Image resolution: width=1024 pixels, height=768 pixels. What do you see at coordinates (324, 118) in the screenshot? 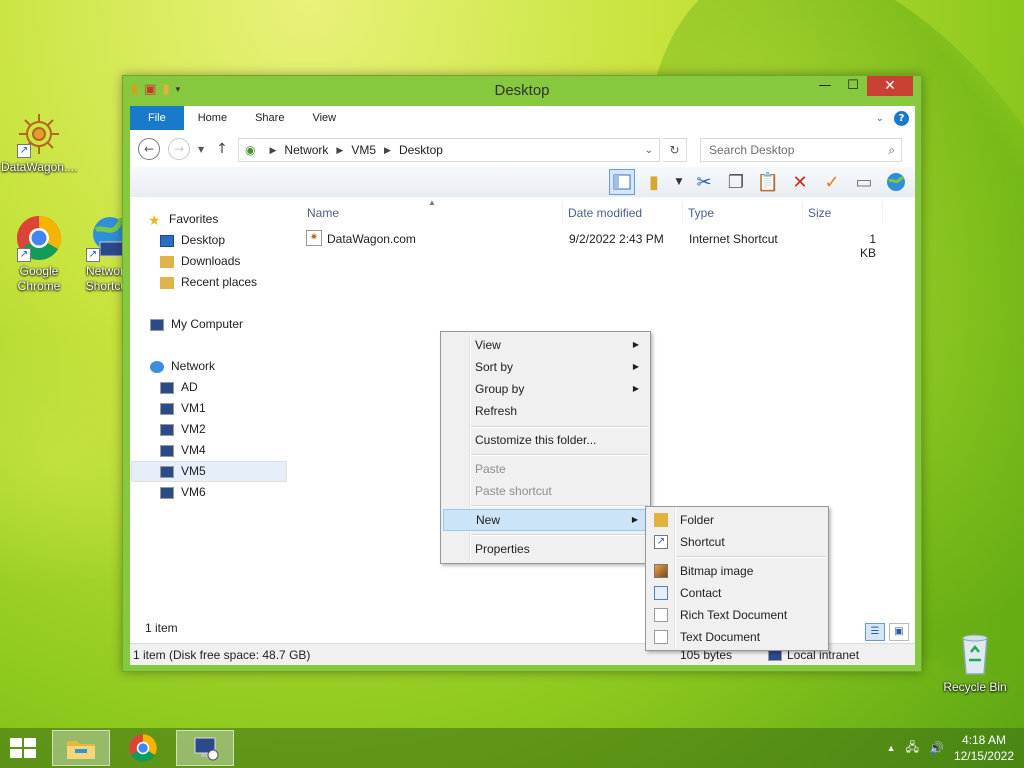
I see `tab-view: View` at bounding box center [324, 118].